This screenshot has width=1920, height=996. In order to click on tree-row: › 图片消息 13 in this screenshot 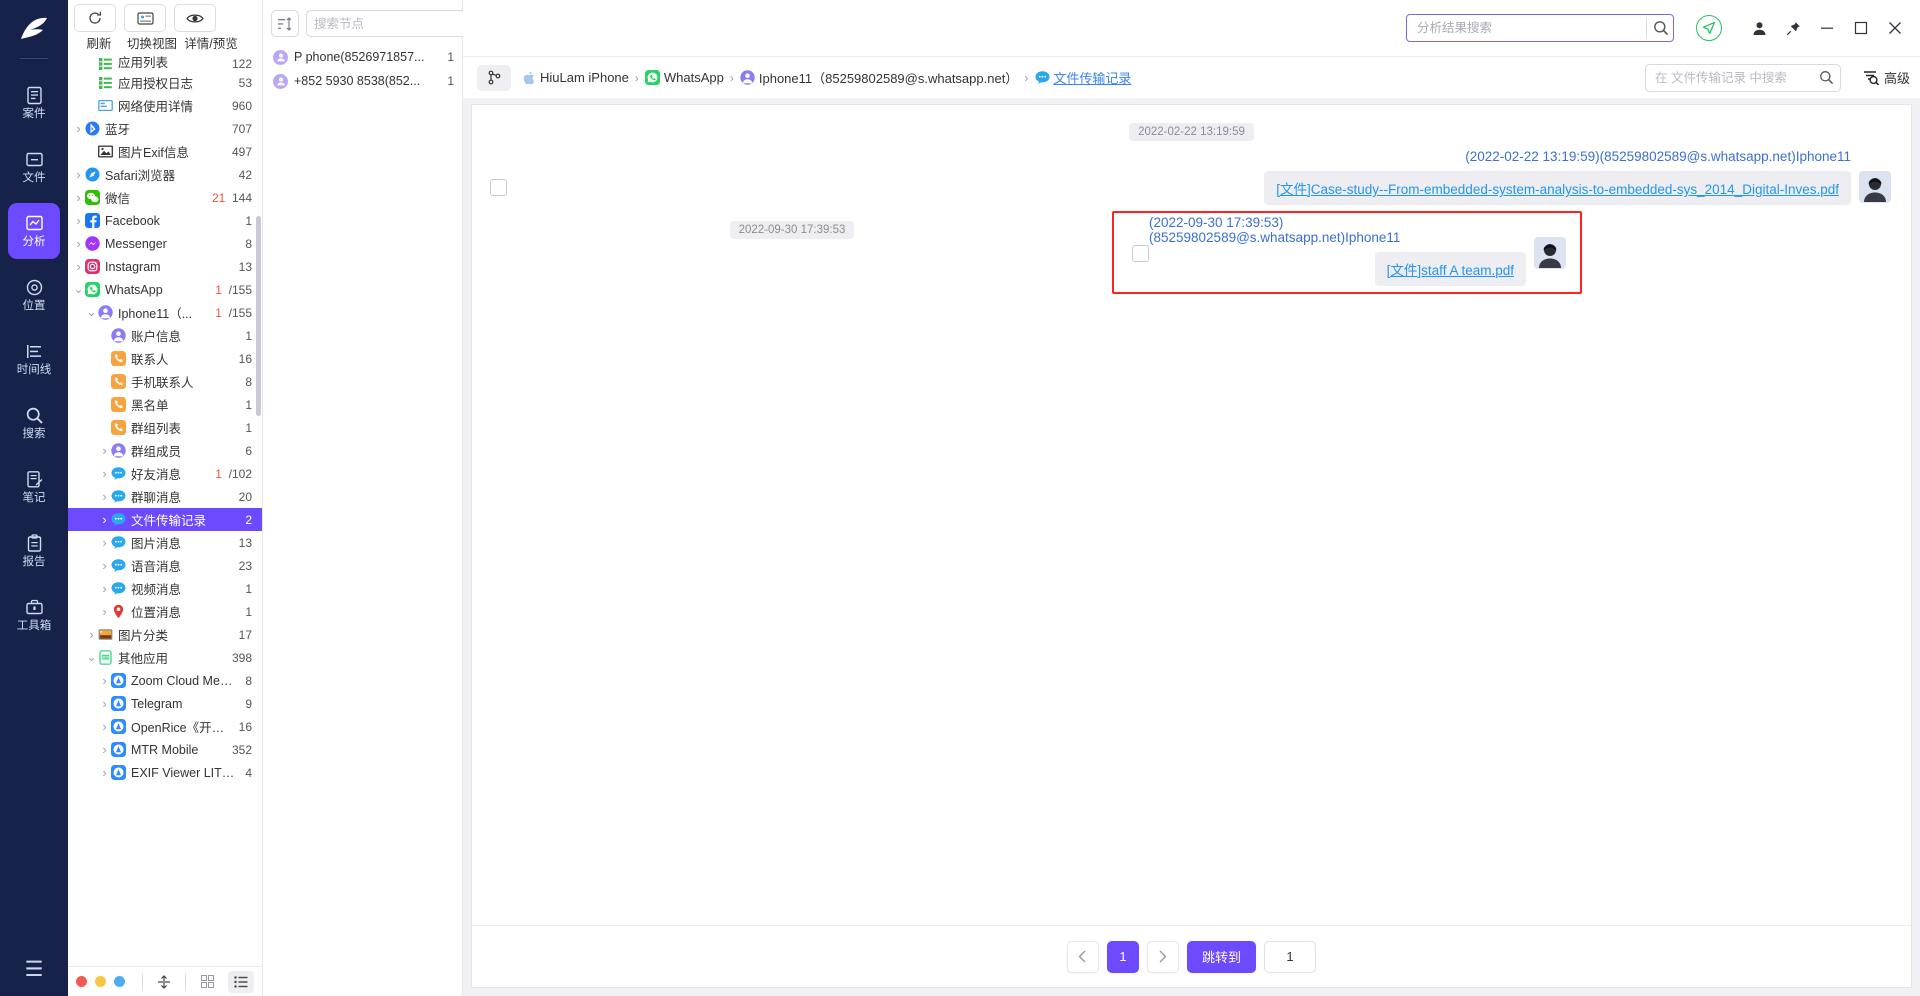, I will do `click(165, 542)`.